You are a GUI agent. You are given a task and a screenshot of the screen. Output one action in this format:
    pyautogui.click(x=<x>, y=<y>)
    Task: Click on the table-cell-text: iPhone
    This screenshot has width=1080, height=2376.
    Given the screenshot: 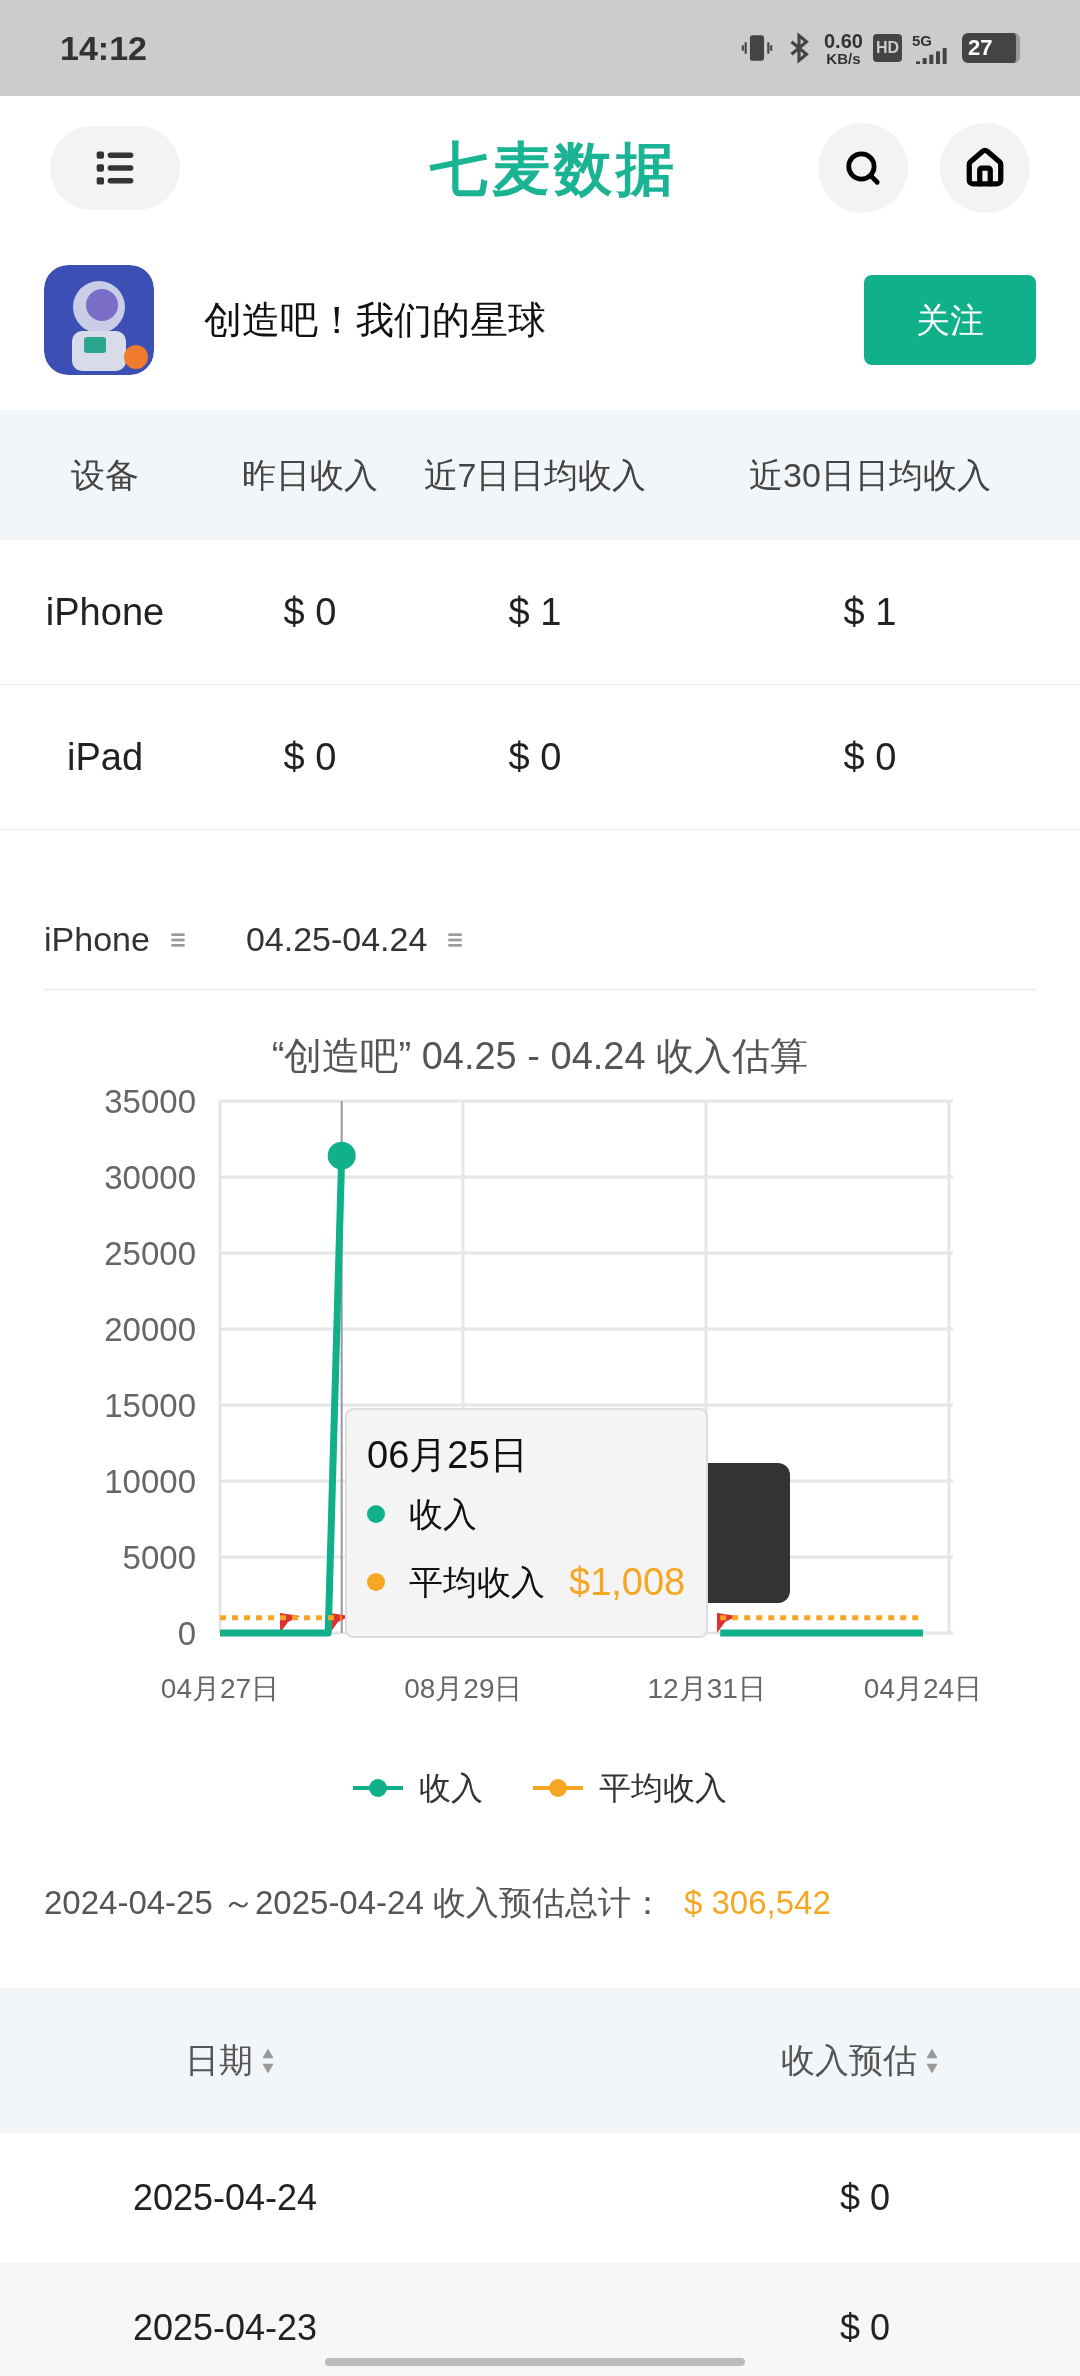 What is the action you would take?
    pyautogui.click(x=105, y=612)
    